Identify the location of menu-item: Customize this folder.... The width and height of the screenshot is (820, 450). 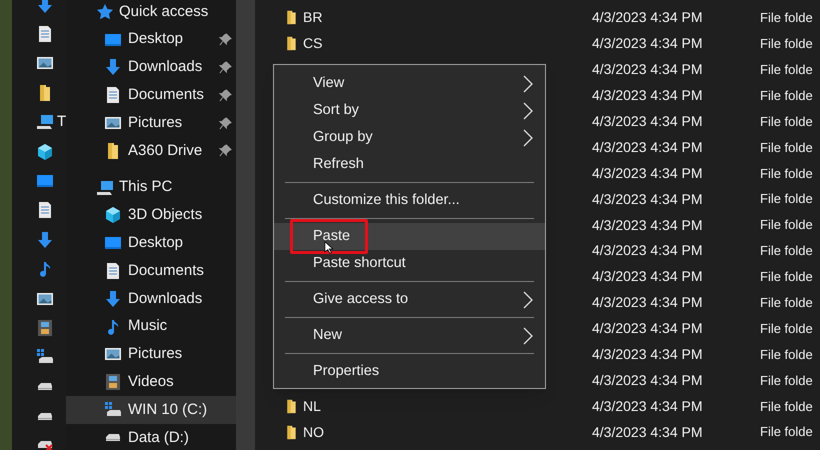
(409, 200).